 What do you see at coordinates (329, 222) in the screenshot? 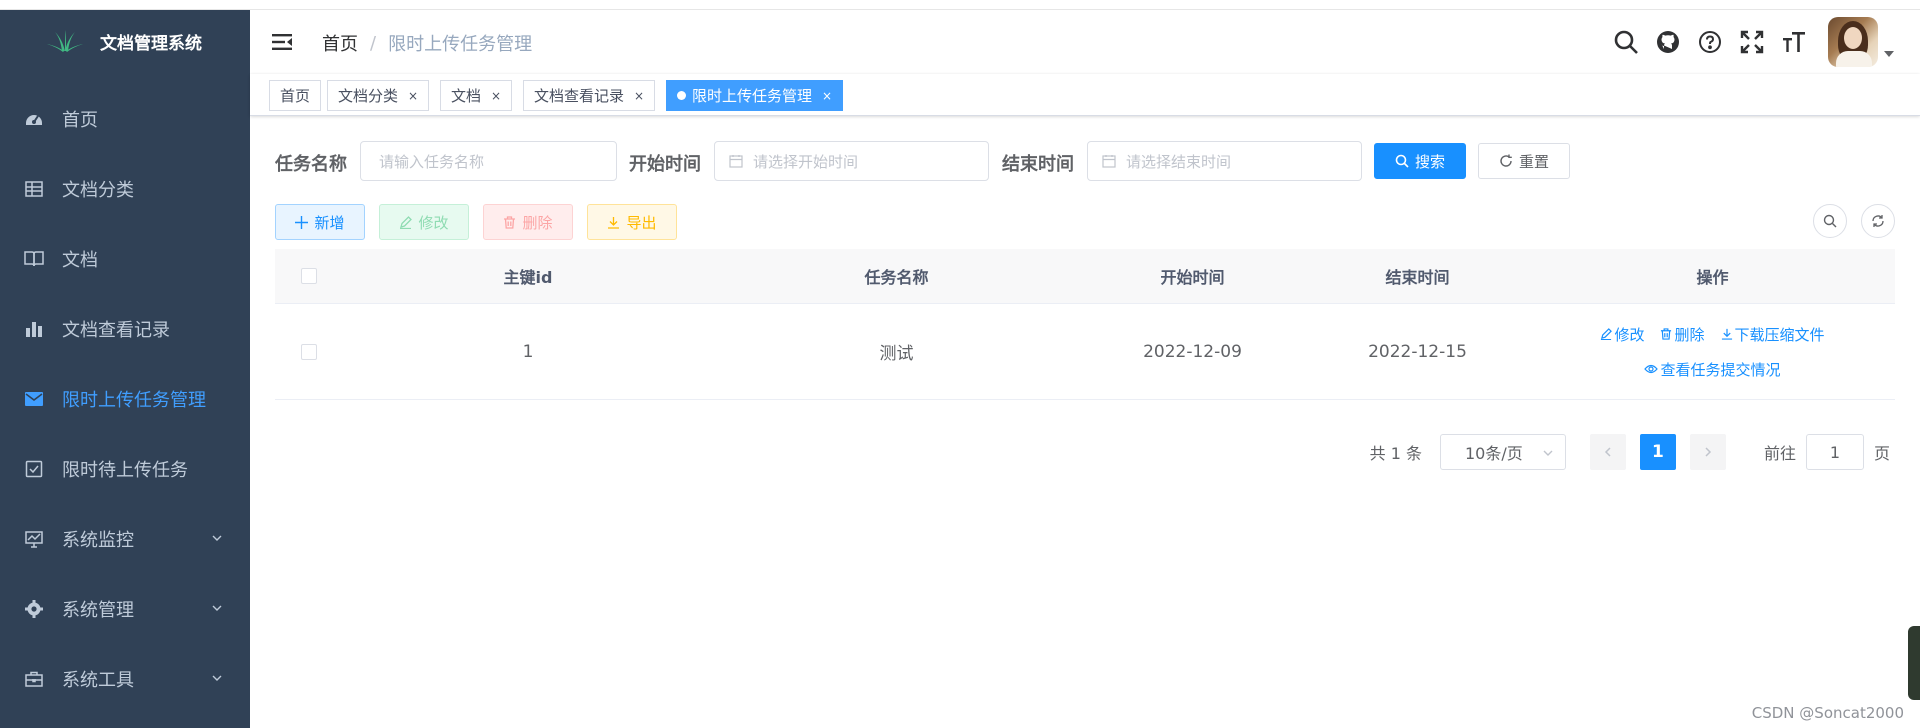
I see `add-button-label: 新增` at bounding box center [329, 222].